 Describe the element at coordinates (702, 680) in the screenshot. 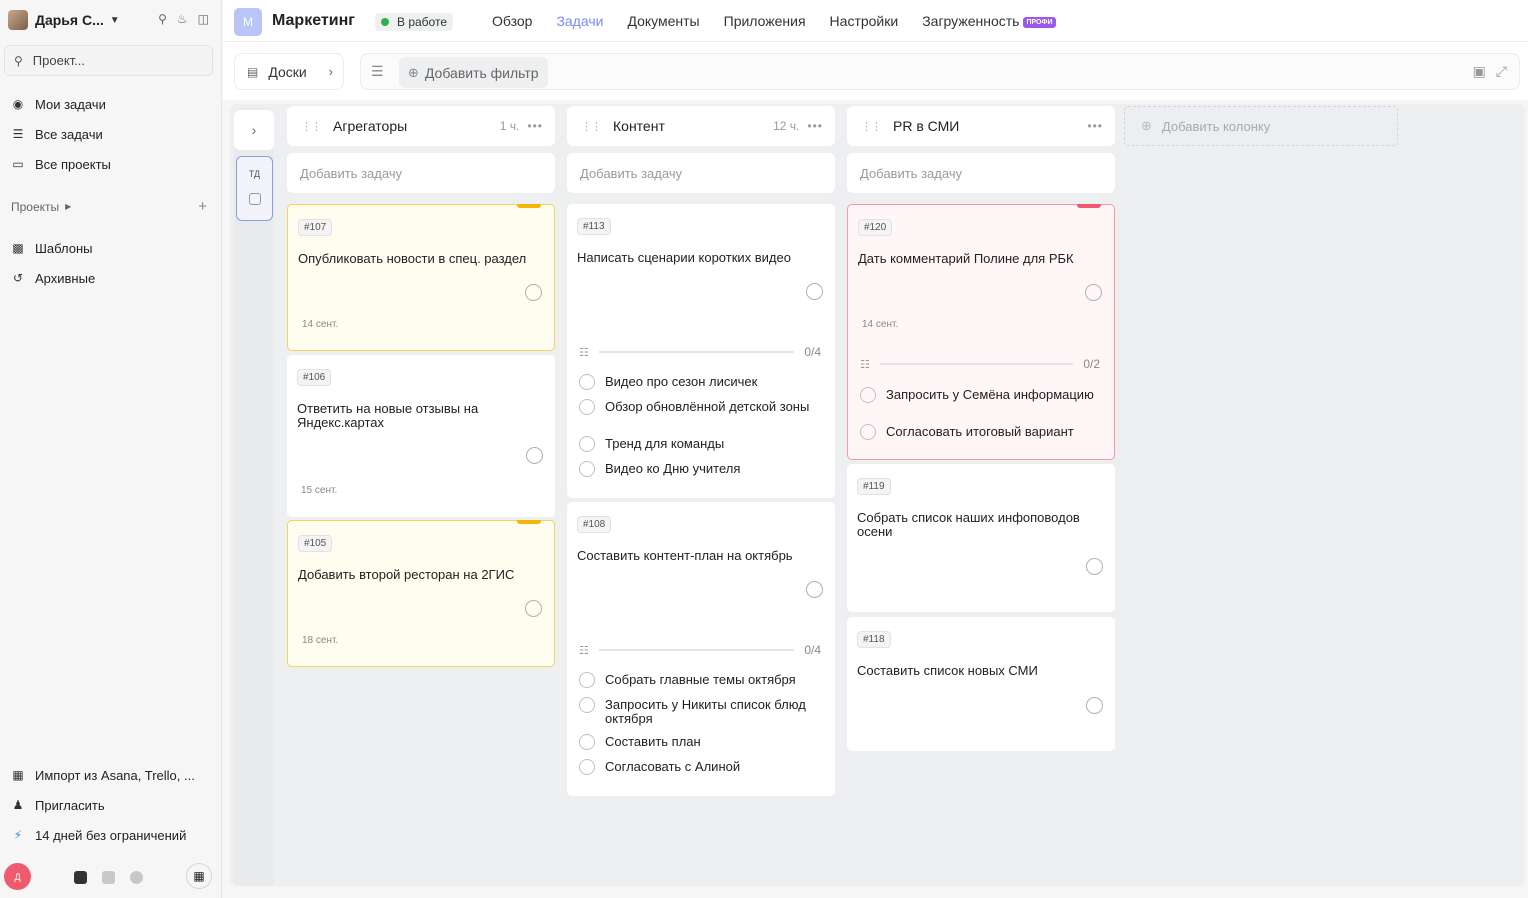

I see `subtask-item: Собрать главные темы октября` at that location.